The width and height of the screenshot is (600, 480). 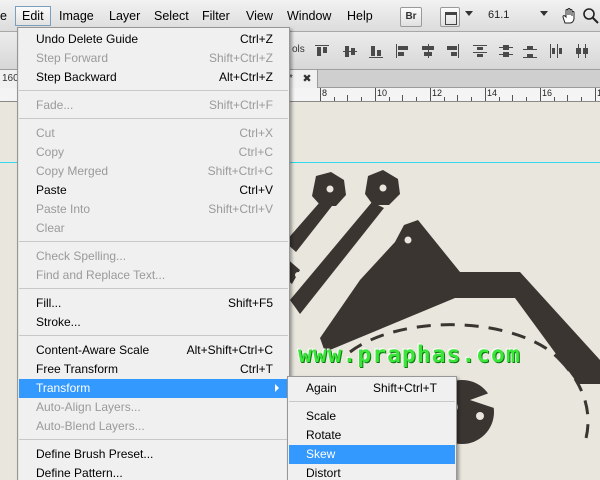 What do you see at coordinates (591, 18) in the screenshot?
I see `zoom-icon` at bounding box center [591, 18].